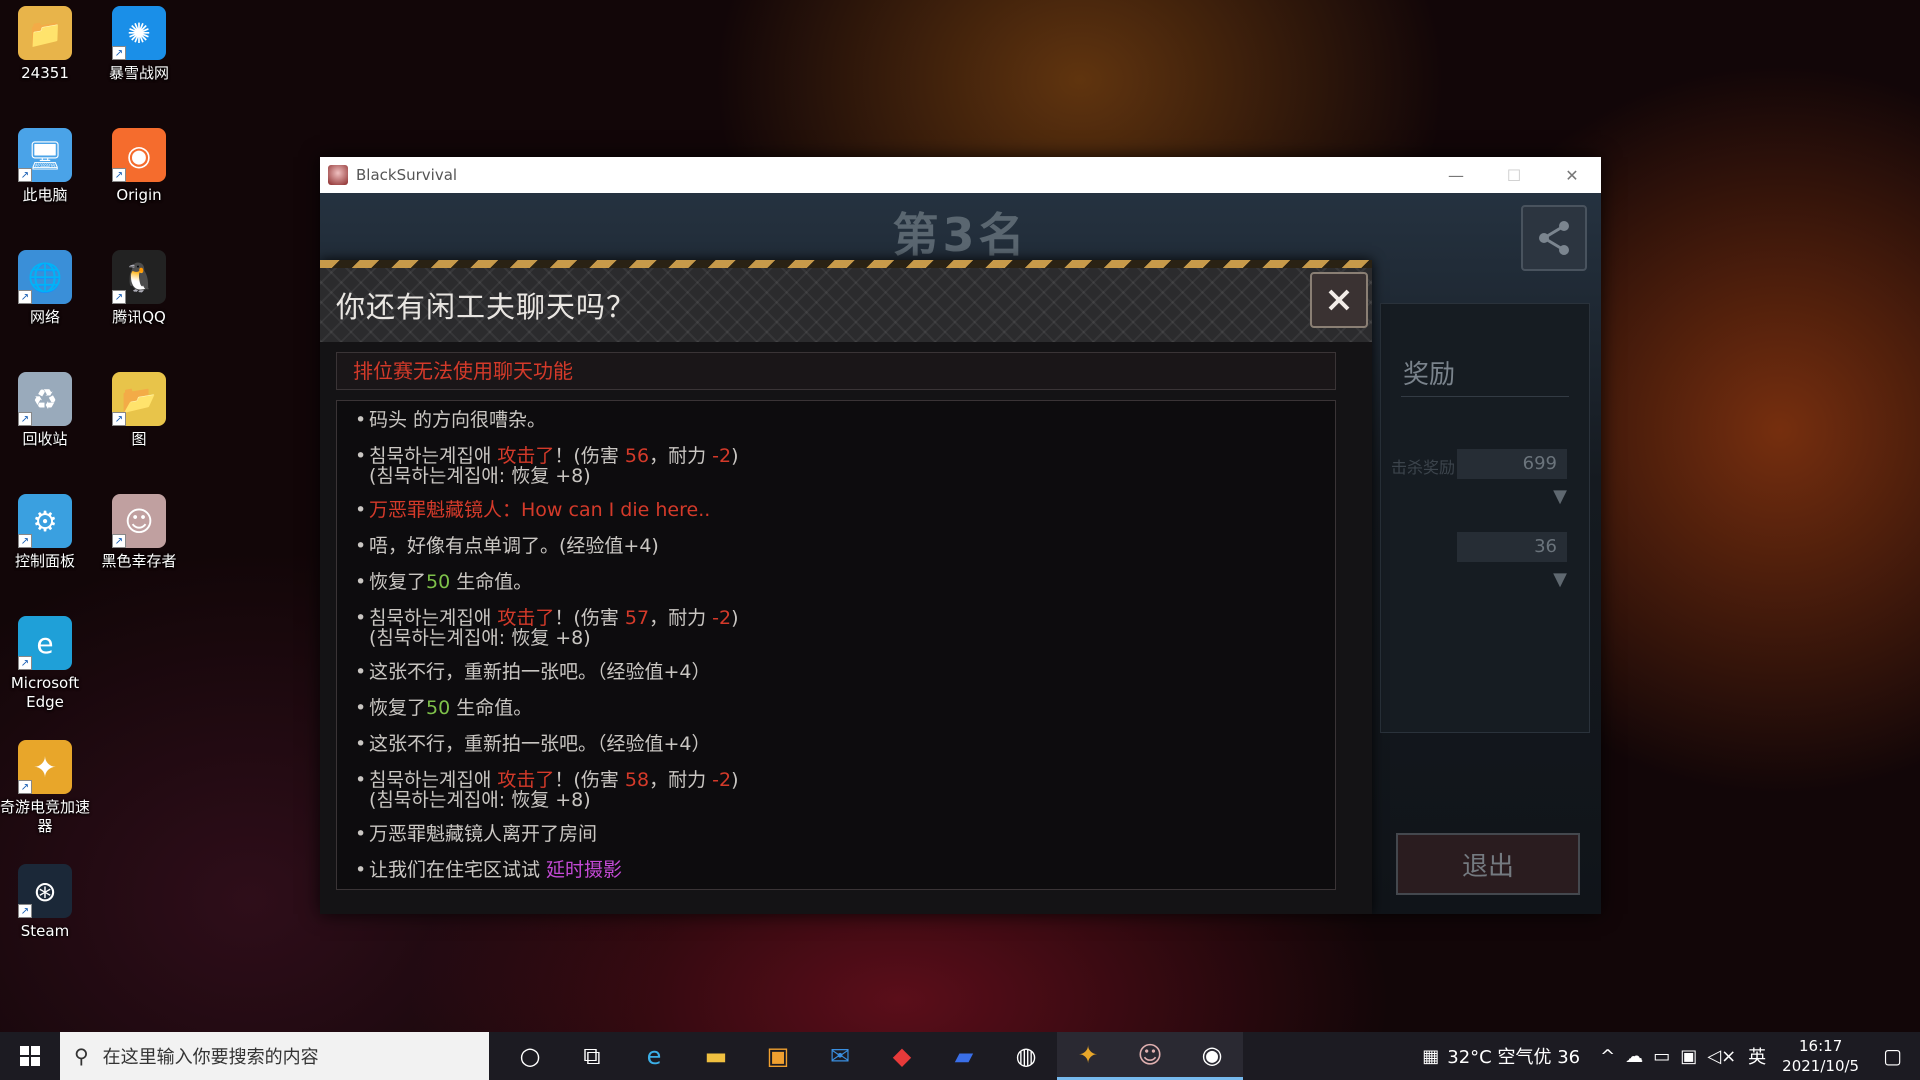  What do you see at coordinates (1634, 1056) in the screenshot?
I see `onedrive-icon: ☁` at bounding box center [1634, 1056].